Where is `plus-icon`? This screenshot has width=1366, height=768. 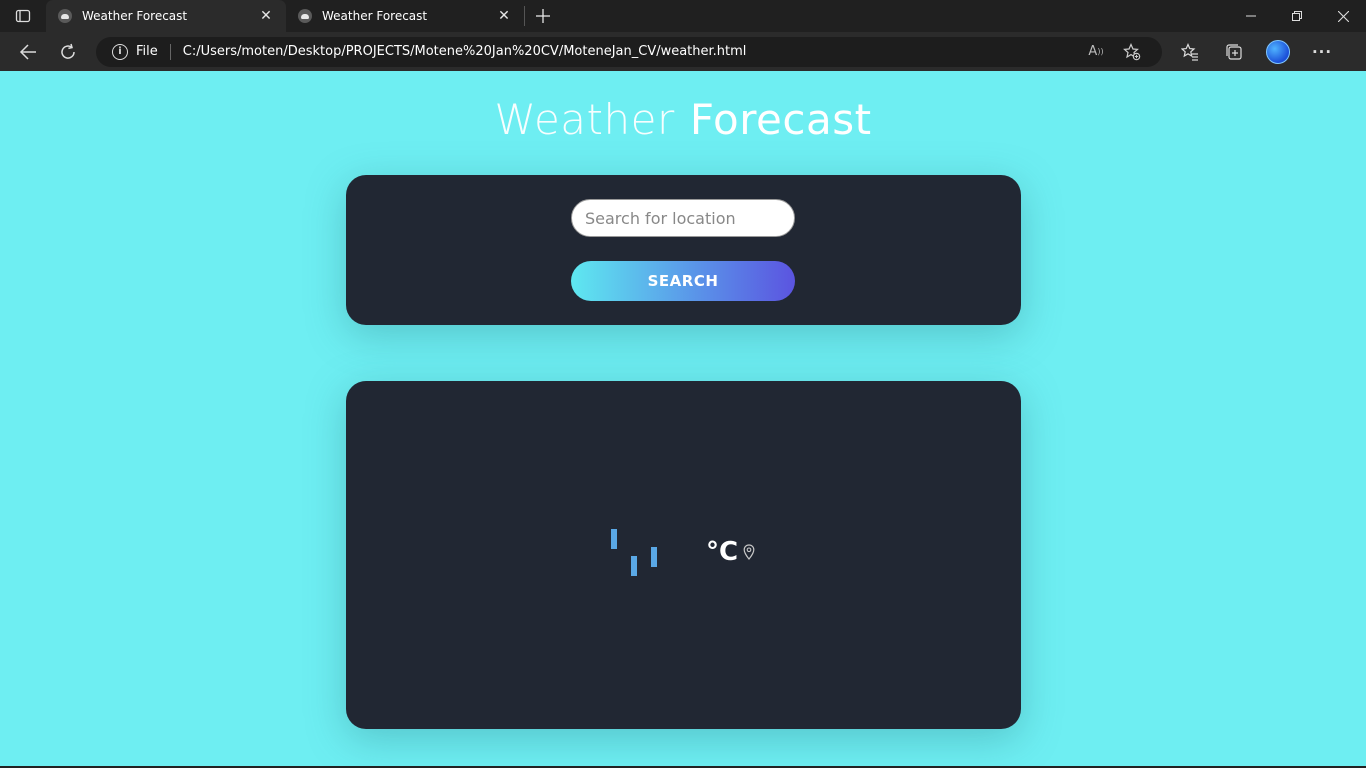
plus-icon is located at coordinates (543, 16).